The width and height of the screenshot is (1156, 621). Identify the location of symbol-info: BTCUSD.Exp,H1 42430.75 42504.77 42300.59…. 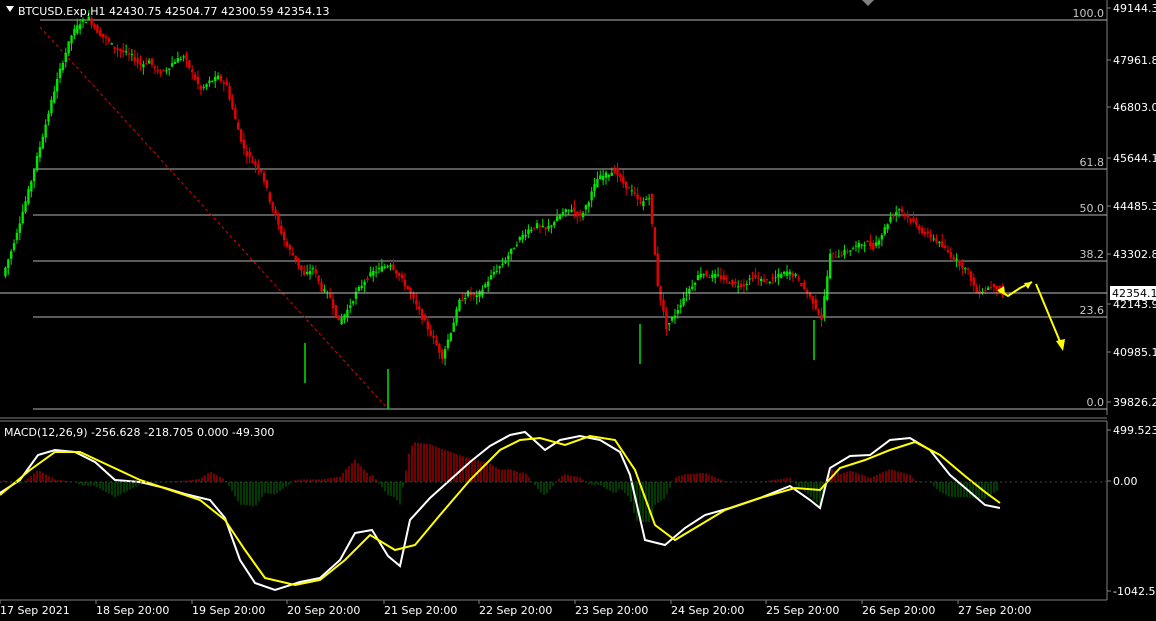
(173, 11).